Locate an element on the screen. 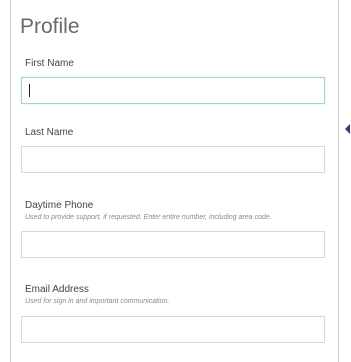 The height and width of the screenshot is (362, 351). first-name-input is located at coordinates (173, 90).